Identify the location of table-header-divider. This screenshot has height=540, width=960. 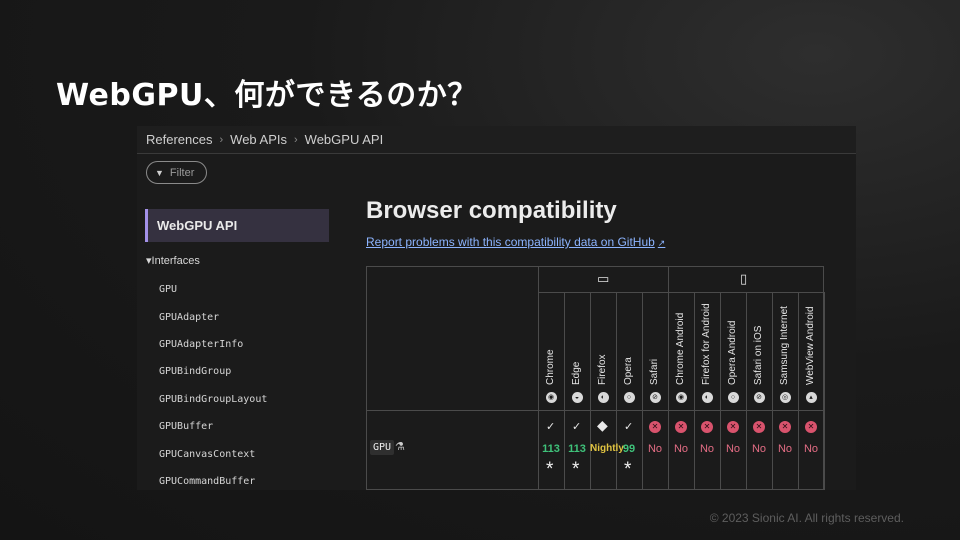
(595, 410).